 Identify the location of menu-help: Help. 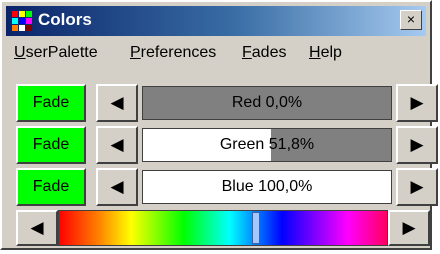
(325, 53).